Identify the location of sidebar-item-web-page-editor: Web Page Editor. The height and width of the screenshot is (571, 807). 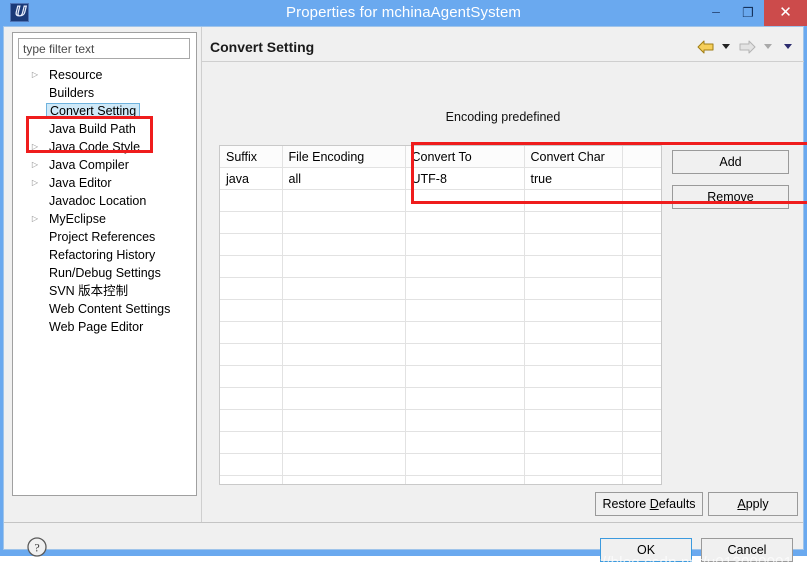
(104, 327).